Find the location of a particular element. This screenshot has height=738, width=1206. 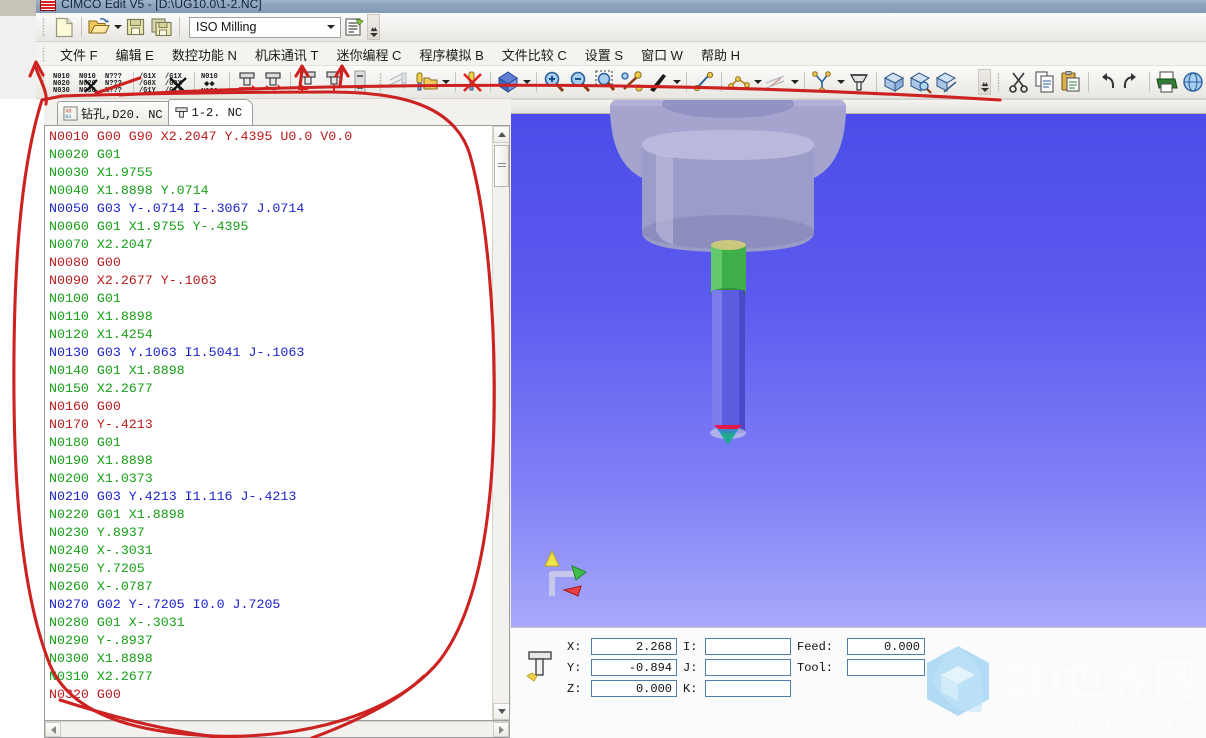

cut-button is located at coordinates (1019, 82).